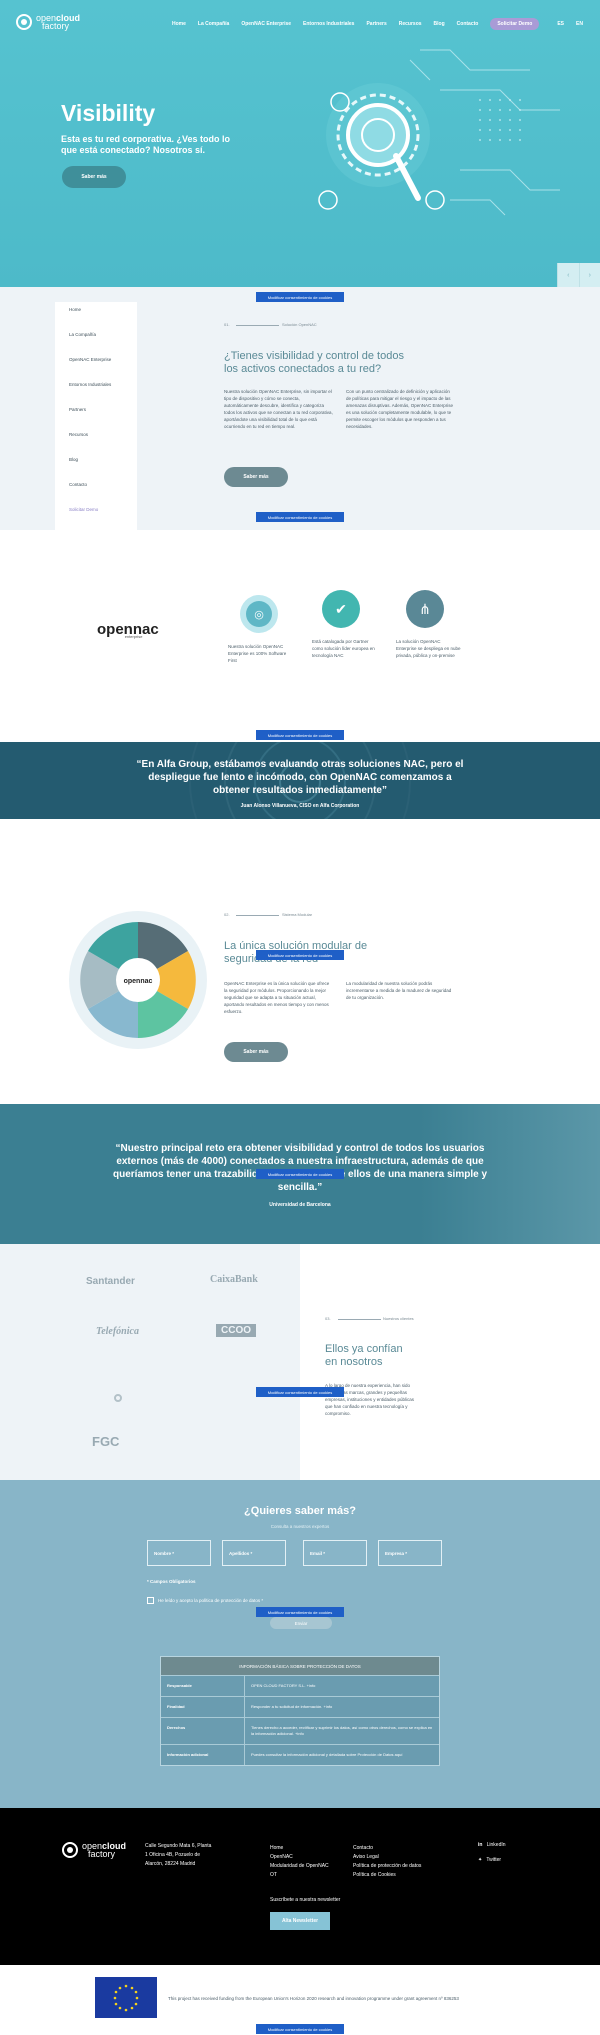 This screenshot has height=2035, width=600. What do you see at coordinates (299, 1866) in the screenshot?
I see `footer-link-modularity: Modularidad de OpenNAC` at bounding box center [299, 1866].